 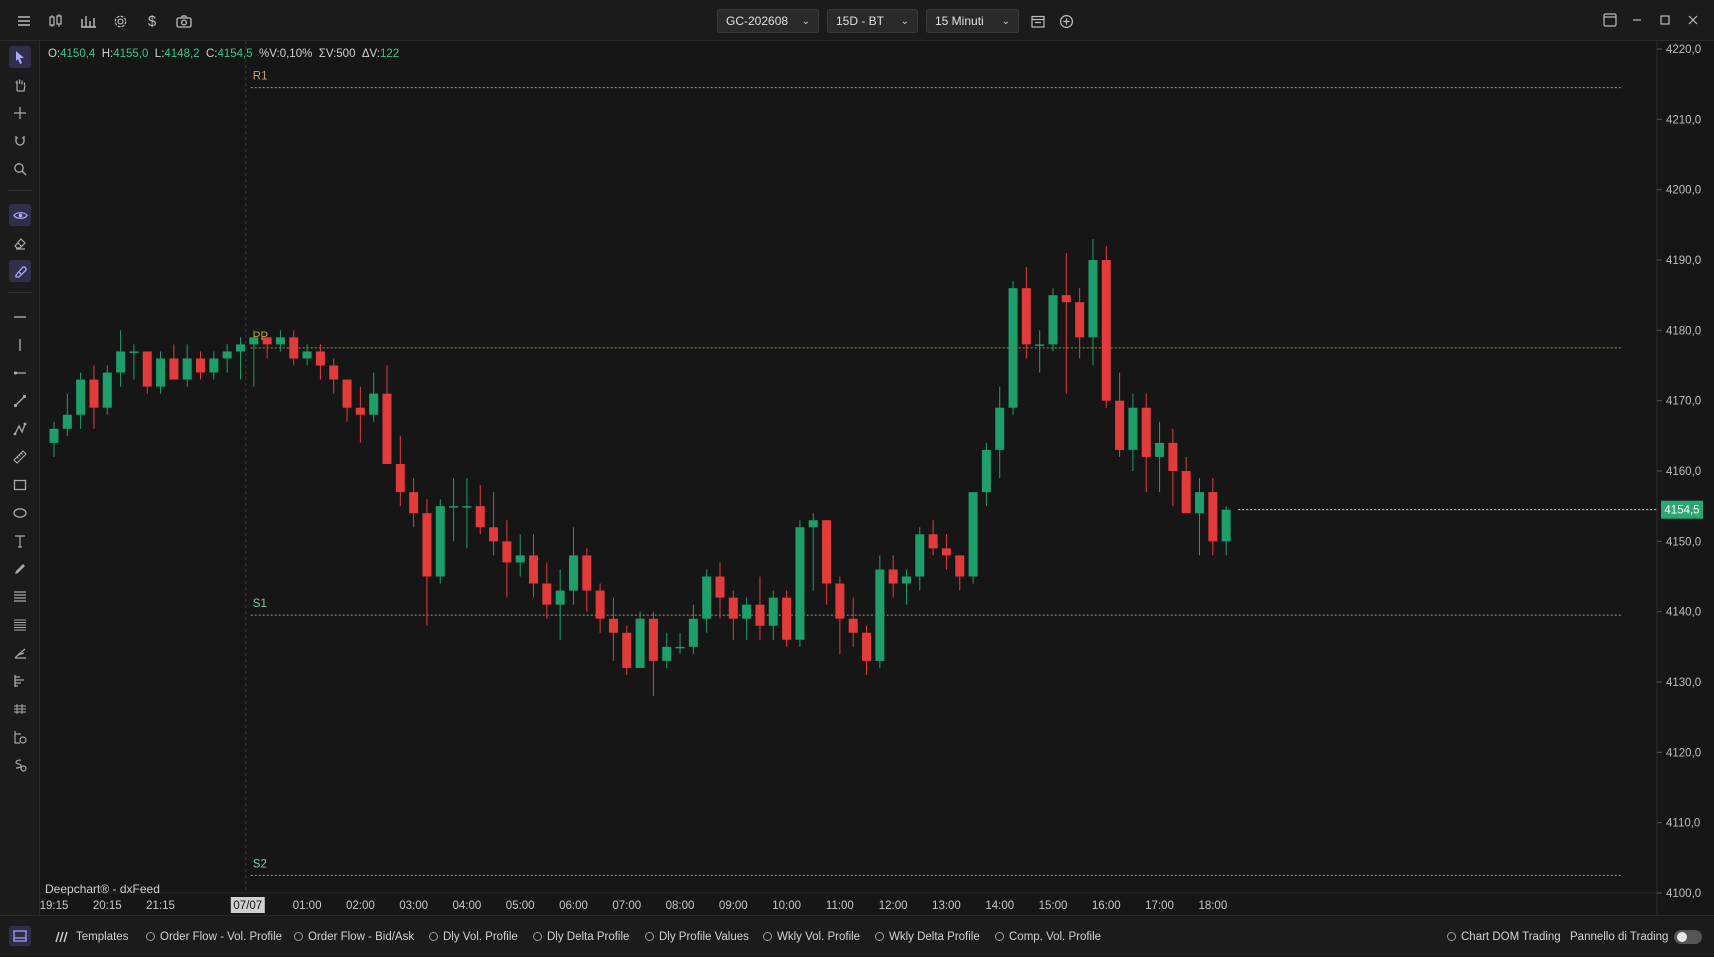 What do you see at coordinates (20, 513) in the screenshot?
I see `ellipse-icon` at bounding box center [20, 513].